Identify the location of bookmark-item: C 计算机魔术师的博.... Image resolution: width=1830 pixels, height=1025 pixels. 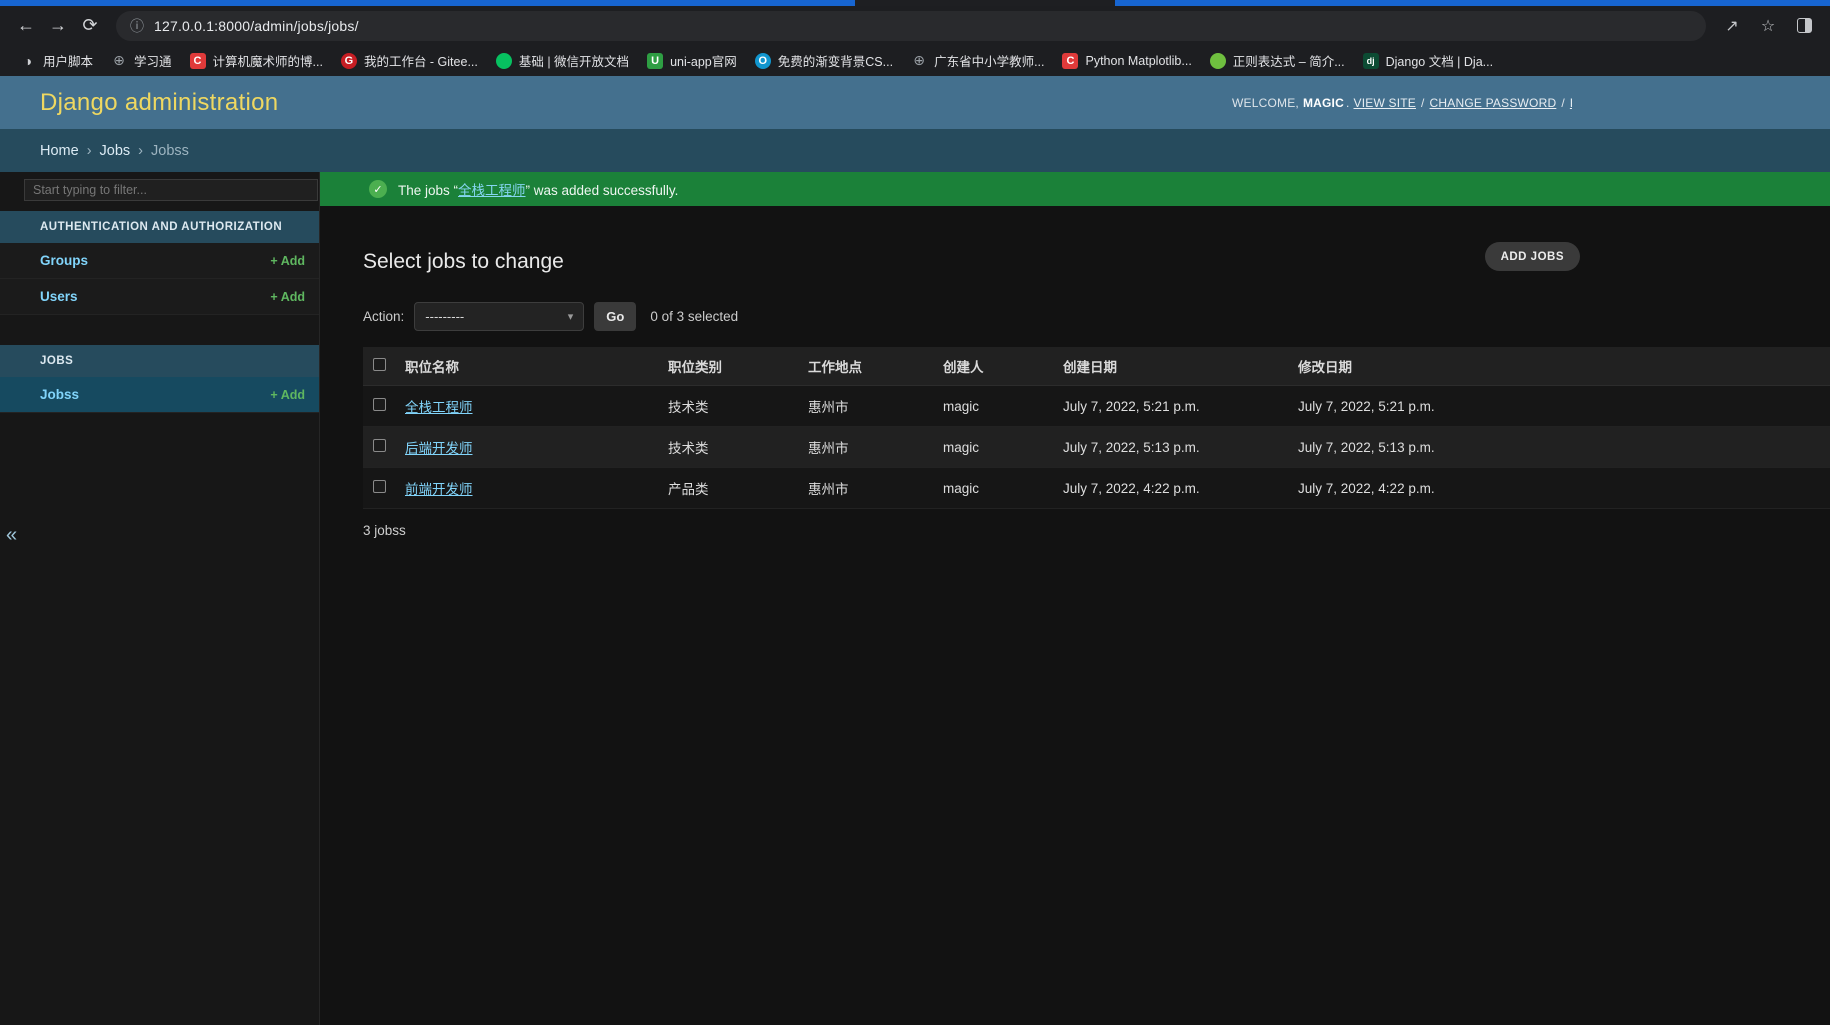
(256, 60).